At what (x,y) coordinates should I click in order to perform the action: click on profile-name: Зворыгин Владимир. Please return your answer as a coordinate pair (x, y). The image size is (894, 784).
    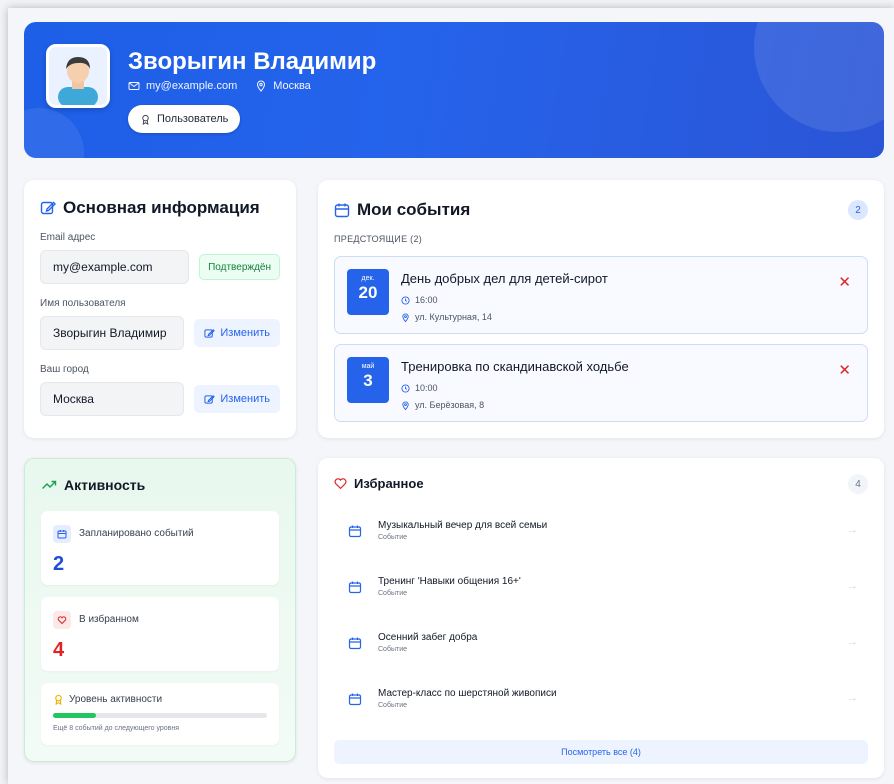
    Looking at the image, I should click on (252, 61).